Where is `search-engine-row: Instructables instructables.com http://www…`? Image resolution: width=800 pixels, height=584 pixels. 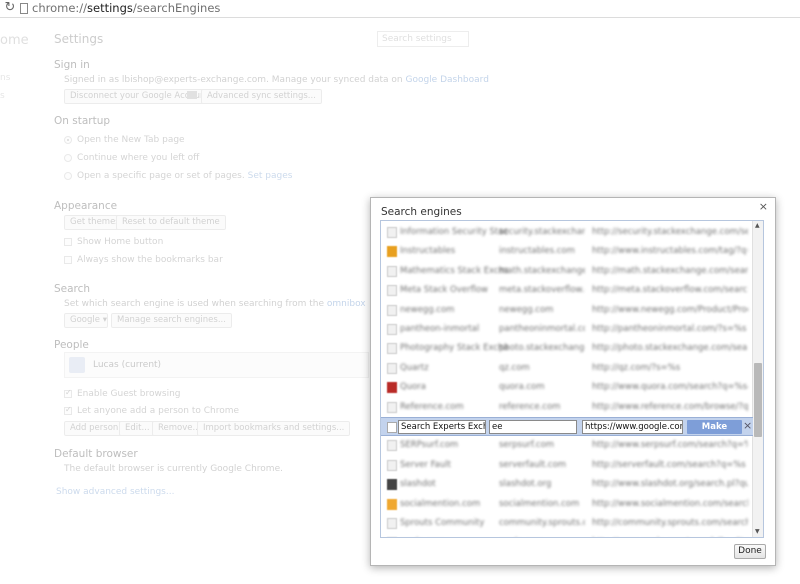 search-engine-row: Instructables instructables.com http://www… is located at coordinates (567, 251).